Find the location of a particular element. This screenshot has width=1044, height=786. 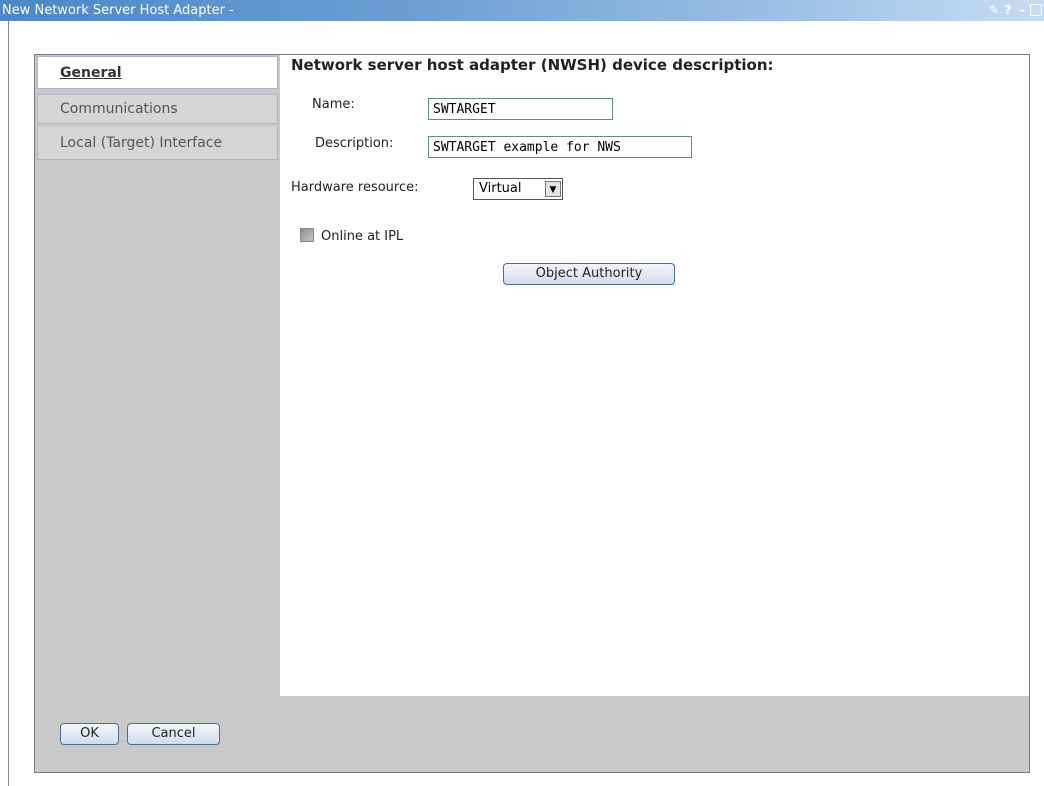

name-label: Name: is located at coordinates (333, 104).